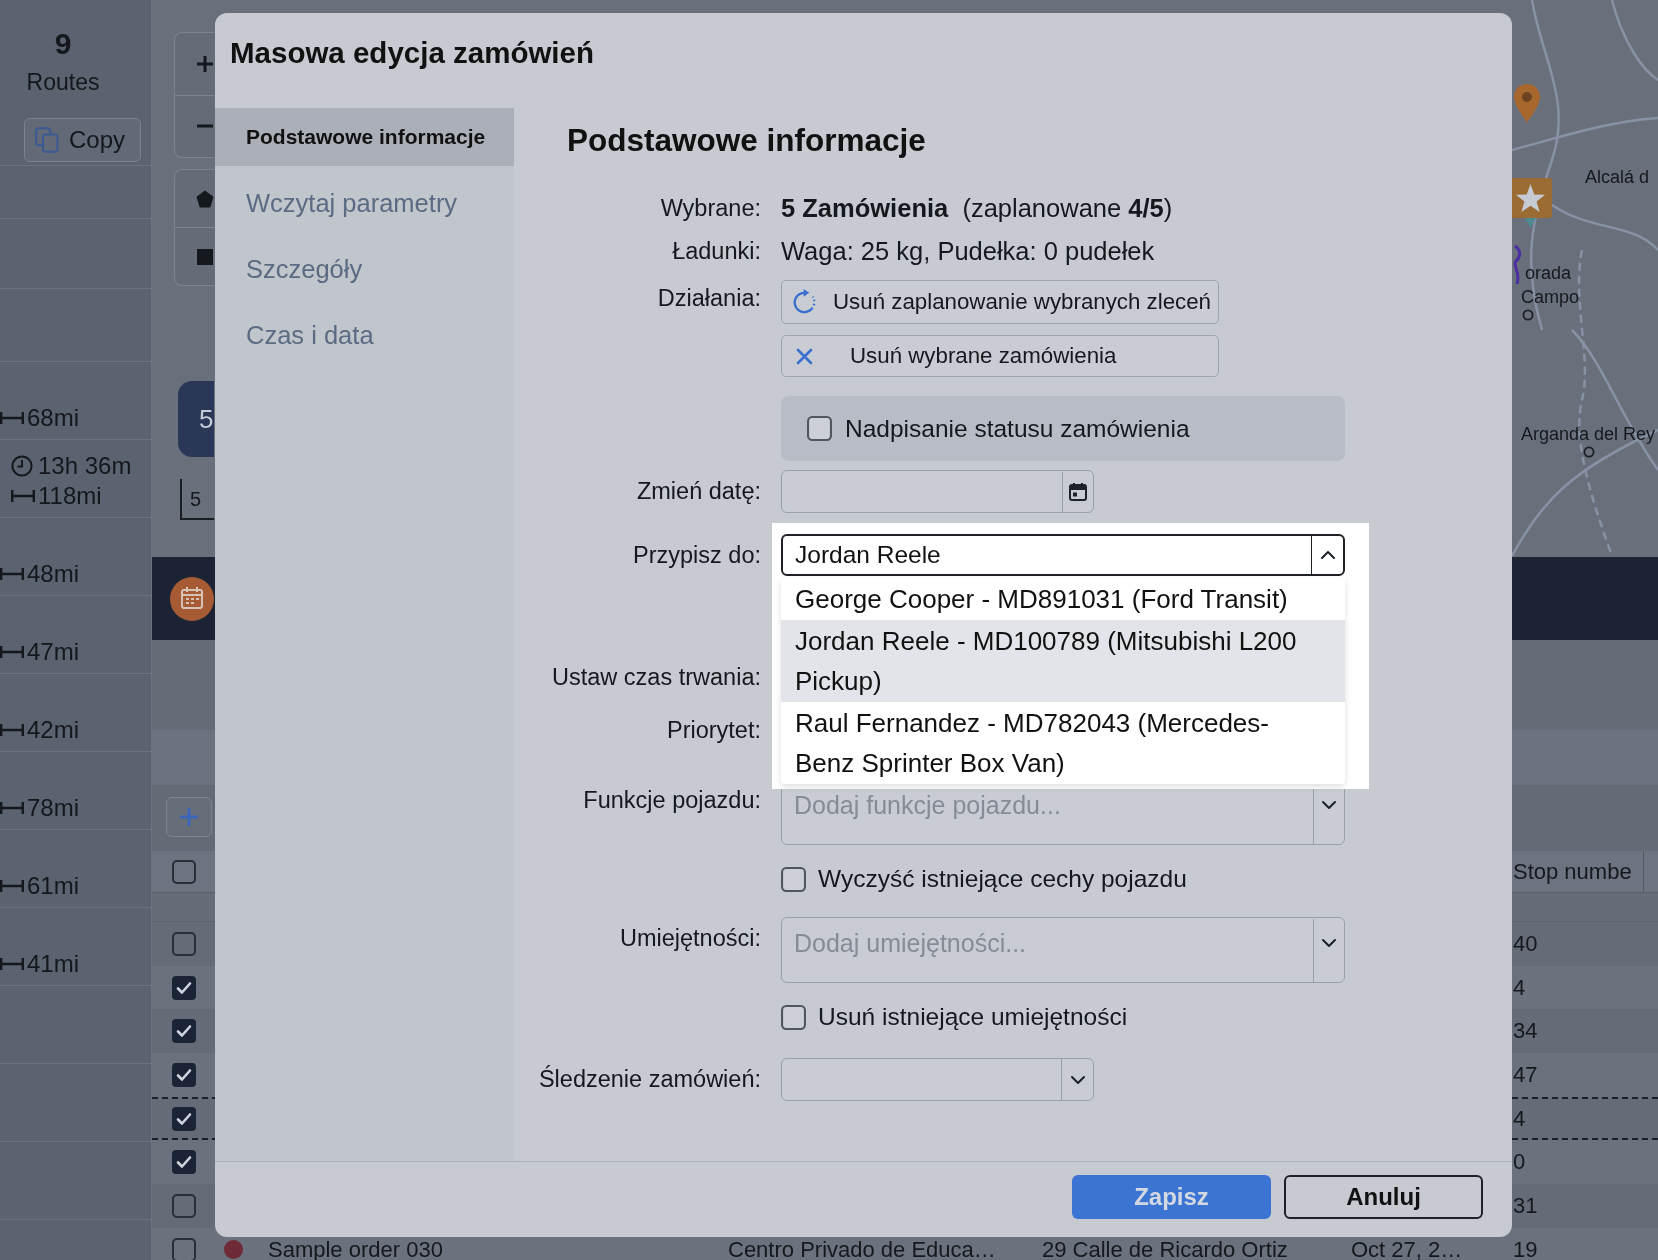 The image size is (1658, 1260). What do you see at coordinates (53, 886) in the screenshot?
I see `route-distance: 61mi` at bounding box center [53, 886].